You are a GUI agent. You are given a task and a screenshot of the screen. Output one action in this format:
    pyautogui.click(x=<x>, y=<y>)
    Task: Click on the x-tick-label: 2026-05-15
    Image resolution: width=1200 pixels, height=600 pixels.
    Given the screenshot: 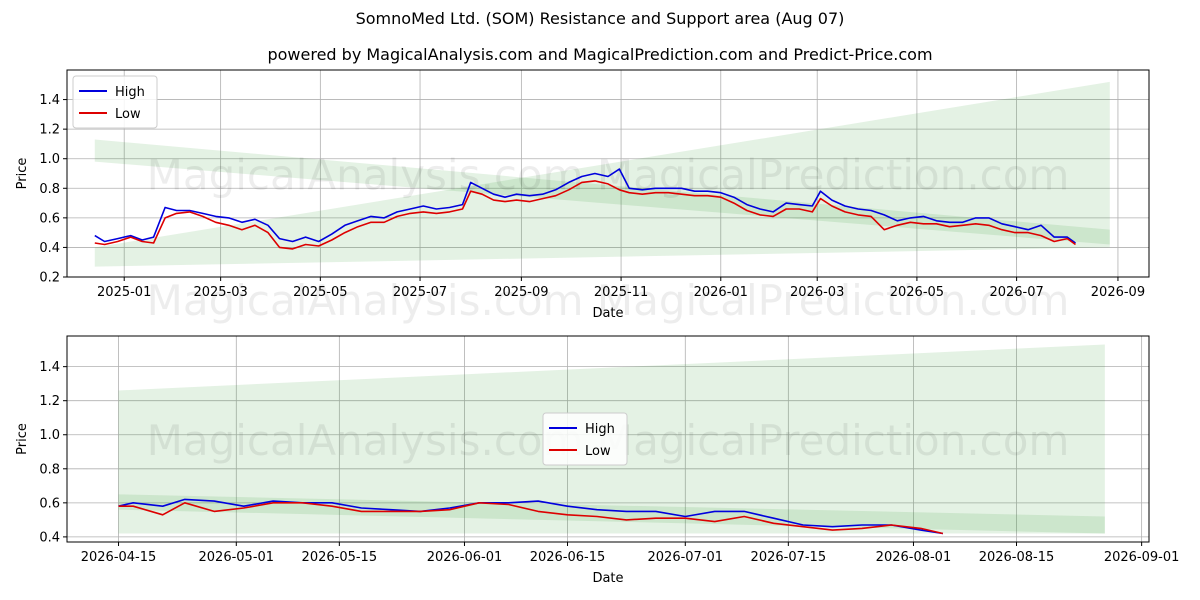 What is the action you would take?
    pyautogui.click(x=340, y=557)
    